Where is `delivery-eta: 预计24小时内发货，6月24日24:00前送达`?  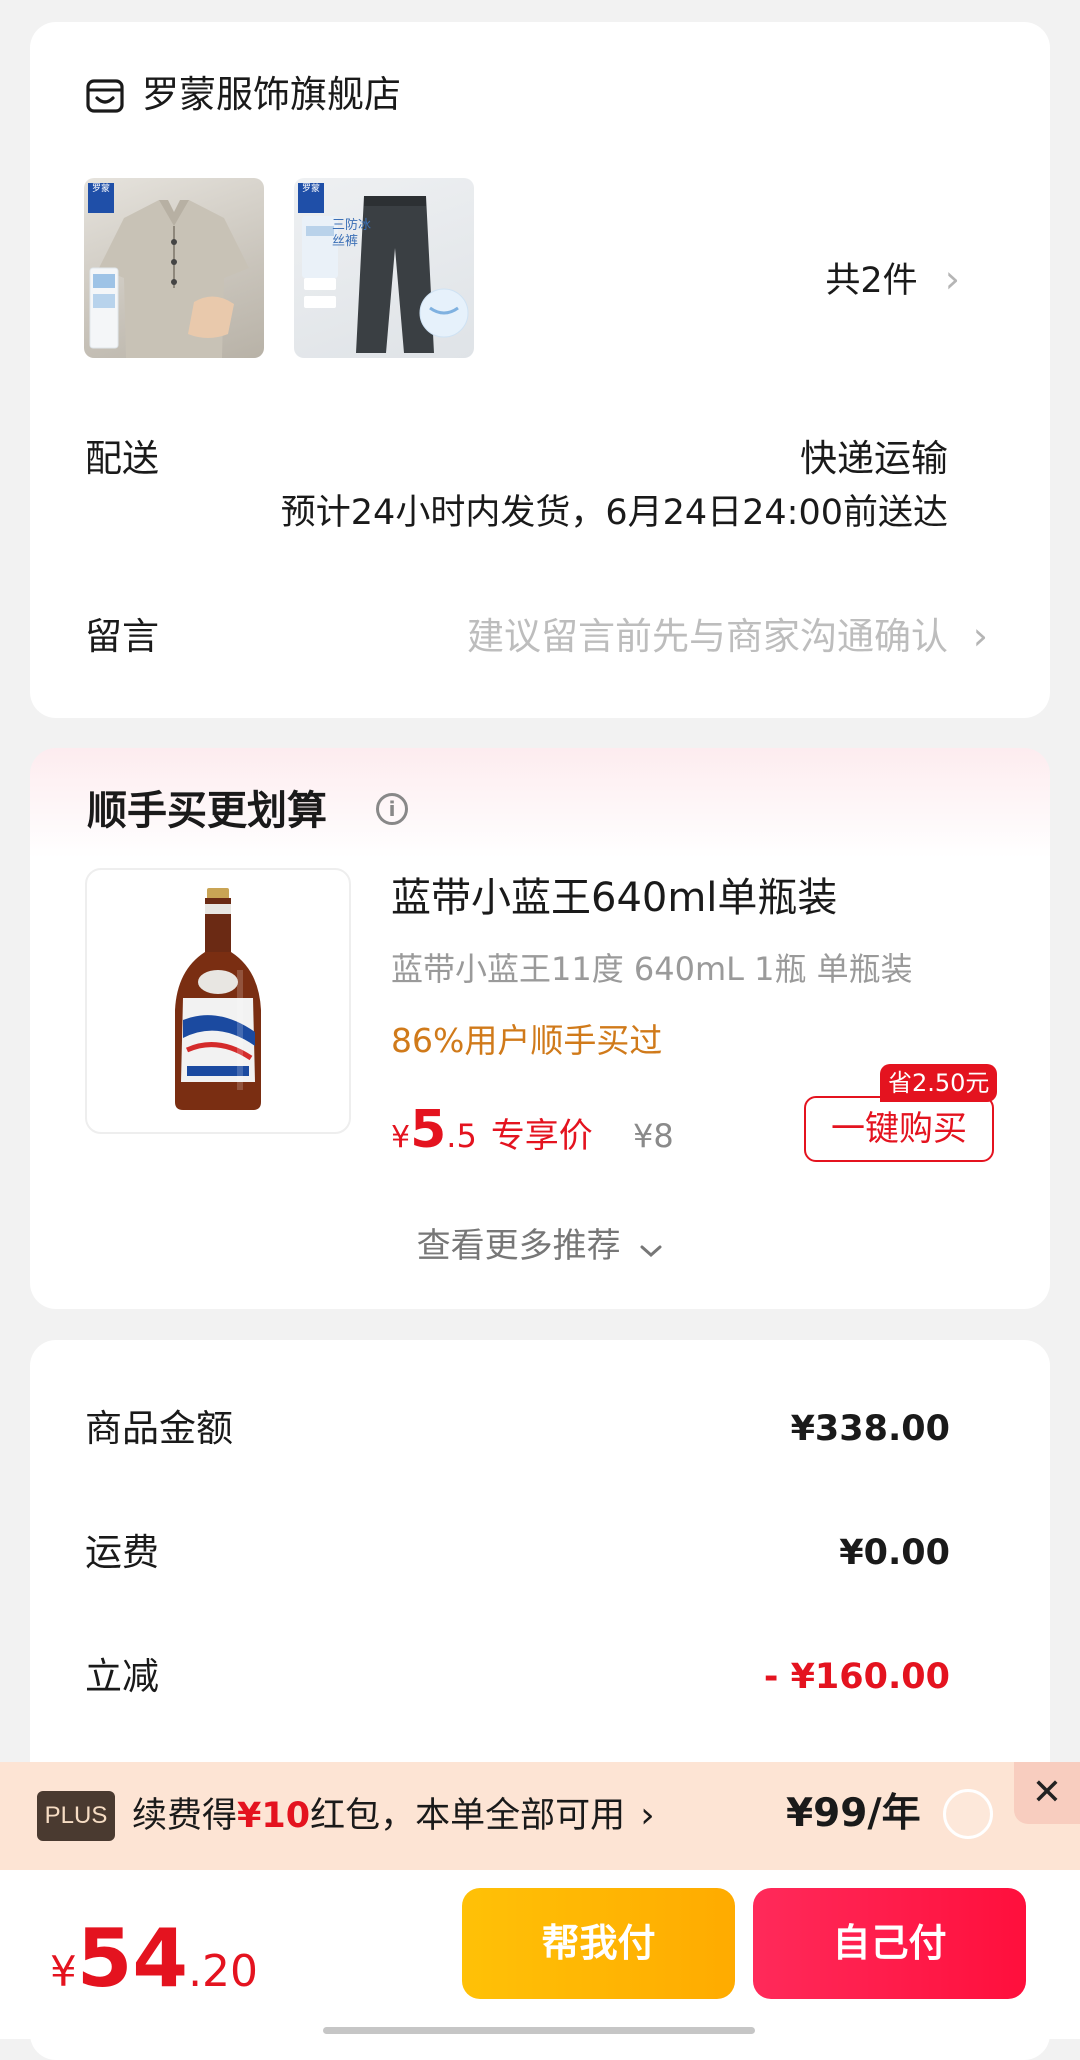
delivery-eta: 预计24小时内发货，6月24日24:00前送达 is located at coordinates (614, 513).